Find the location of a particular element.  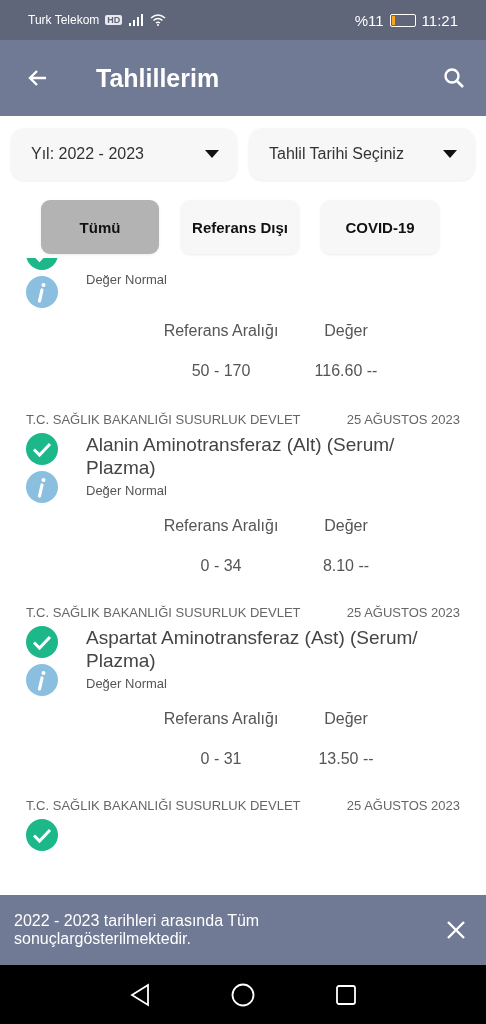

filter-dropdown: Yıl: 2022 - 2023 is located at coordinates (124, 154).